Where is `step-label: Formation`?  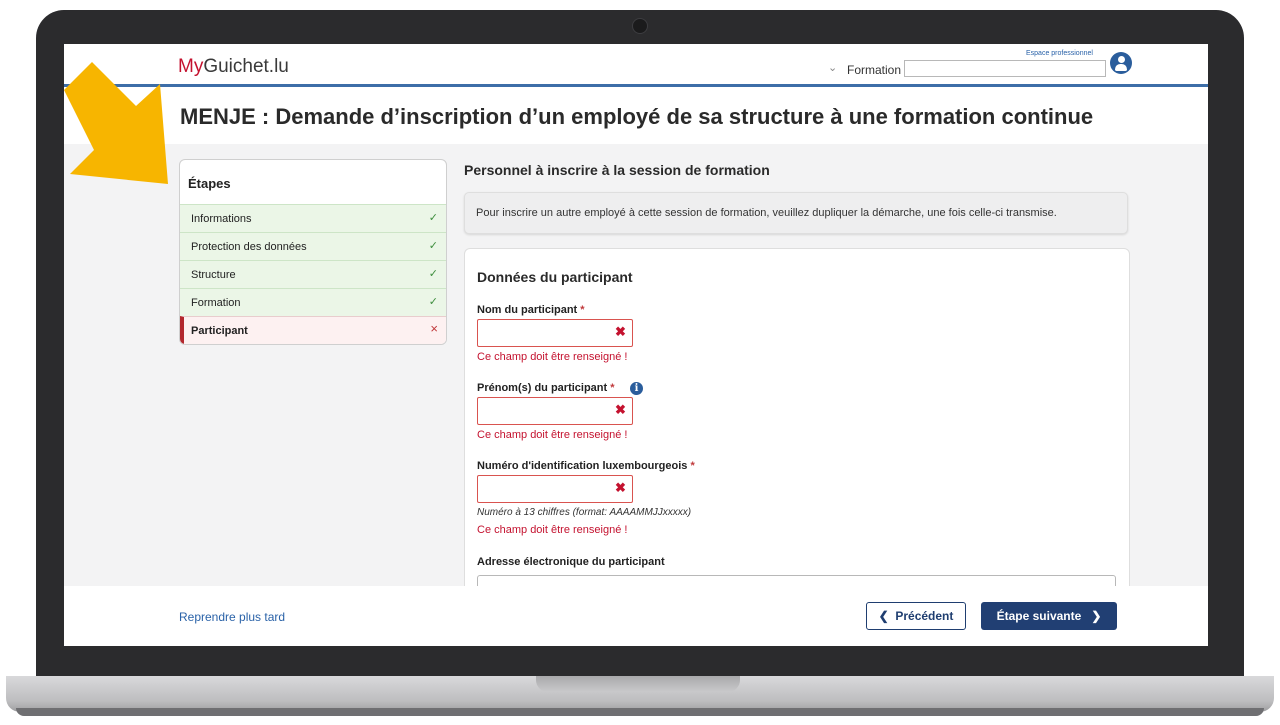 step-label: Formation is located at coordinates (216, 303).